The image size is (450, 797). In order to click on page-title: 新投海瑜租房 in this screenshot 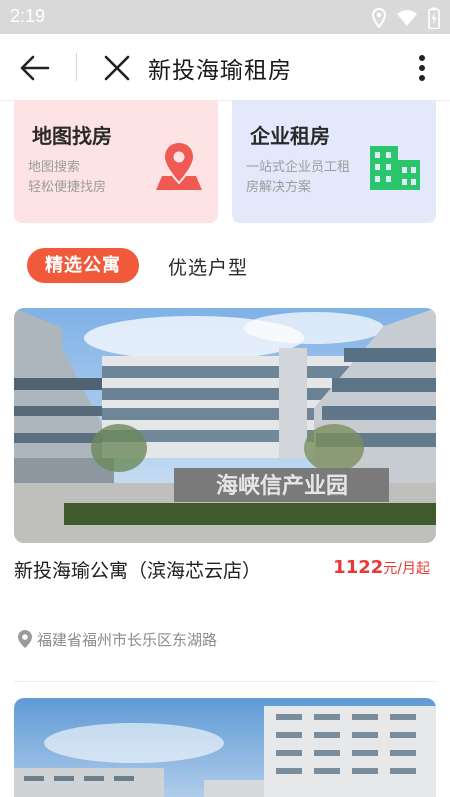, I will do `click(220, 71)`.